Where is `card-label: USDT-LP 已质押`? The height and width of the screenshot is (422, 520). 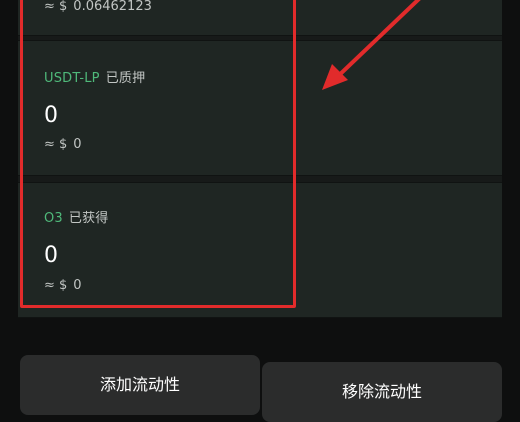 card-label: USDT-LP 已质押 is located at coordinates (94, 76).